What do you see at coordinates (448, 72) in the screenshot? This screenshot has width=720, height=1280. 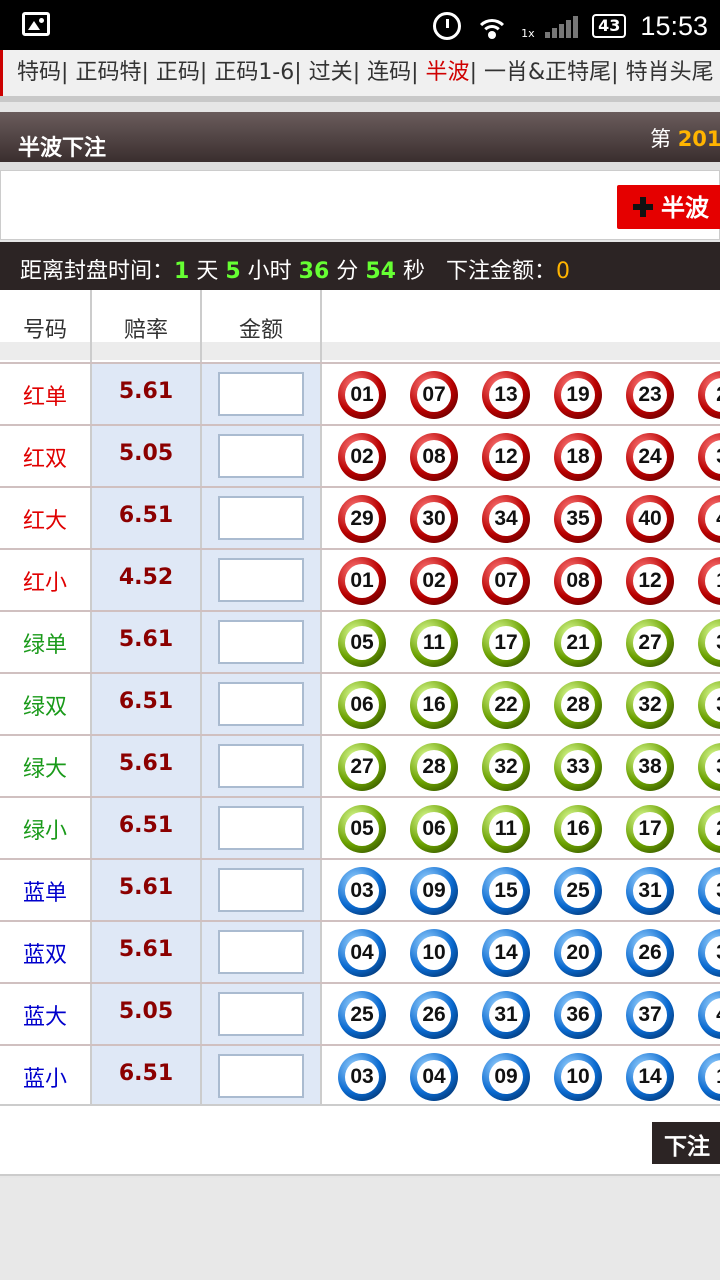 I see `nav-item-banbo: 半波` at bounding box center [448, 72].